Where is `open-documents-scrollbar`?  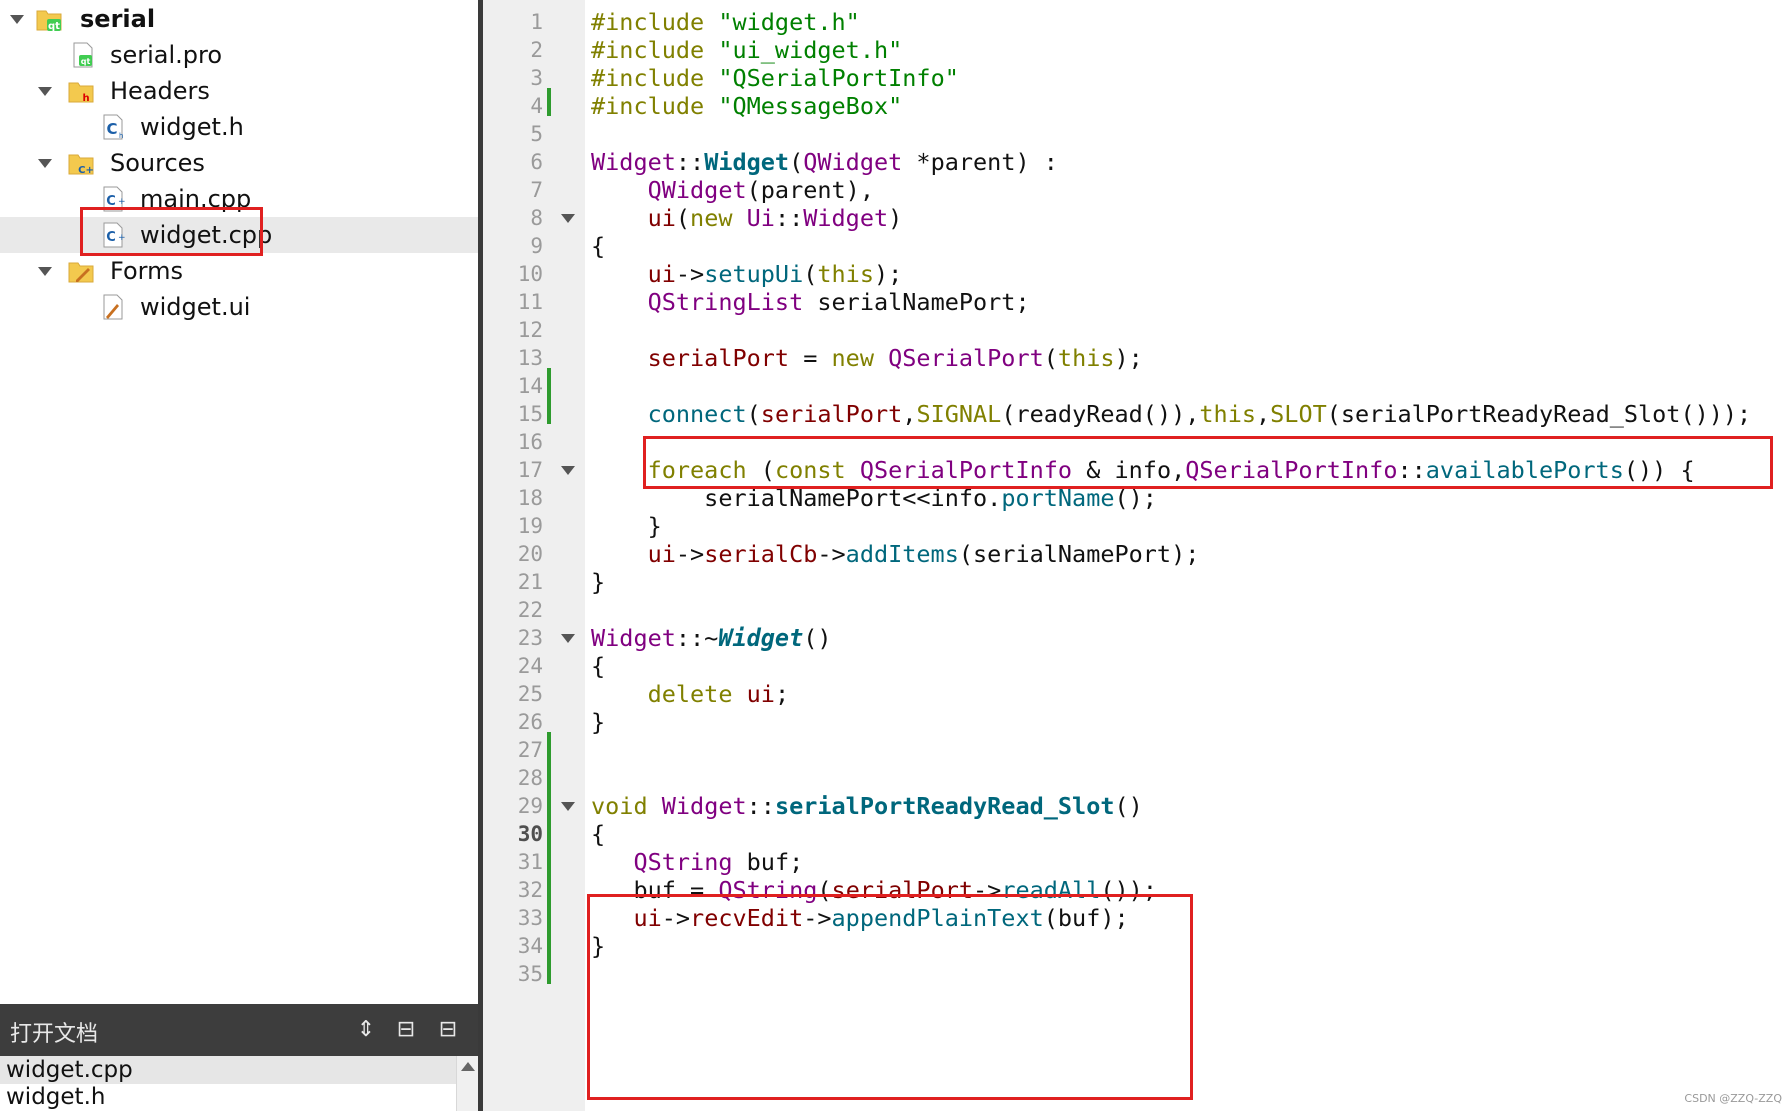
open-documents-scrollbar is located at coordinates (467, 1083).